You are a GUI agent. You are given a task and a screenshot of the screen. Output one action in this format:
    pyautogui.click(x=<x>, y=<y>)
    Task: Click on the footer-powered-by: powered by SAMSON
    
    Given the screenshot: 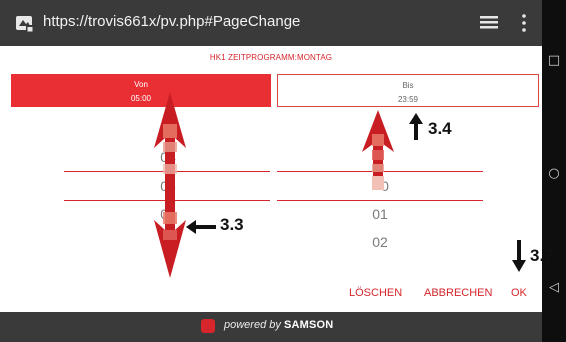 What is the action you would take?
    pyautogui.click(x=278, y=325)
    